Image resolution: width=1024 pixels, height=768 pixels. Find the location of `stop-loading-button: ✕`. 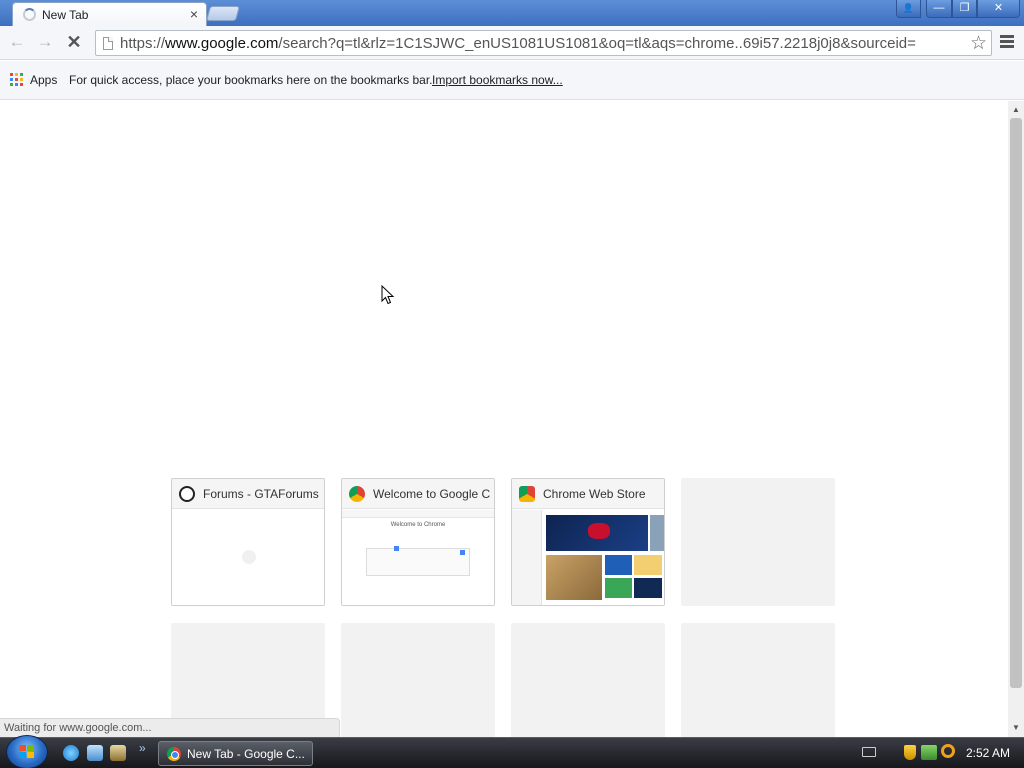

stop-loading-button: ✕ is located at coordinates (74, 43).